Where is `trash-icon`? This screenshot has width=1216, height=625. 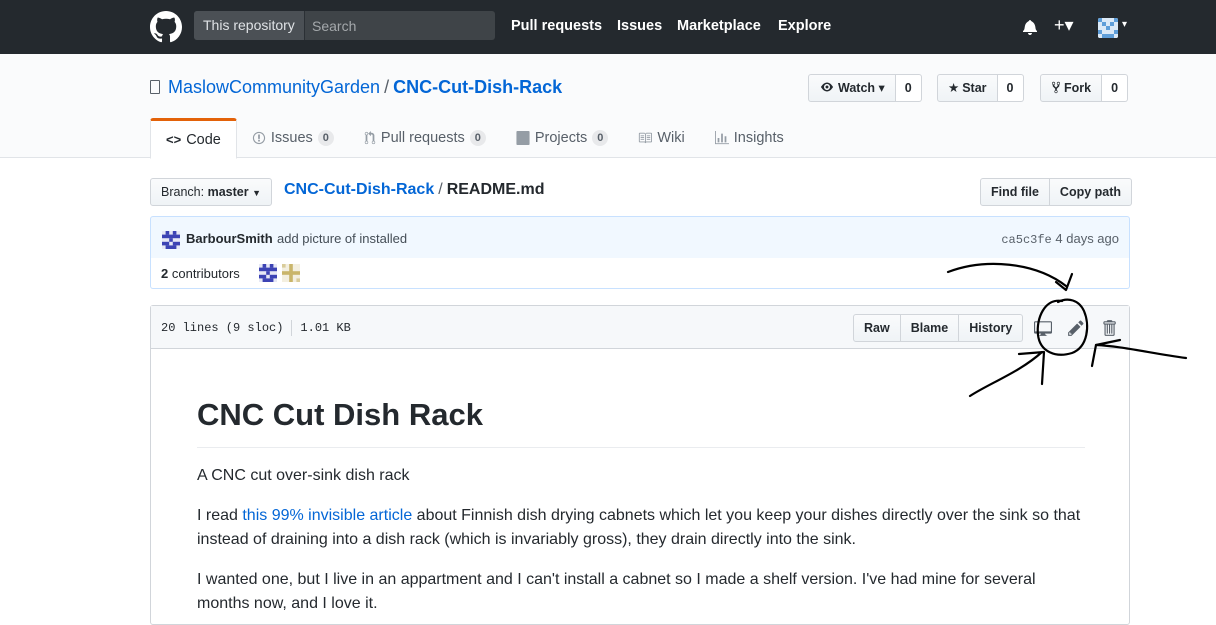 trash-icon is located at coordinates (1109, 328).